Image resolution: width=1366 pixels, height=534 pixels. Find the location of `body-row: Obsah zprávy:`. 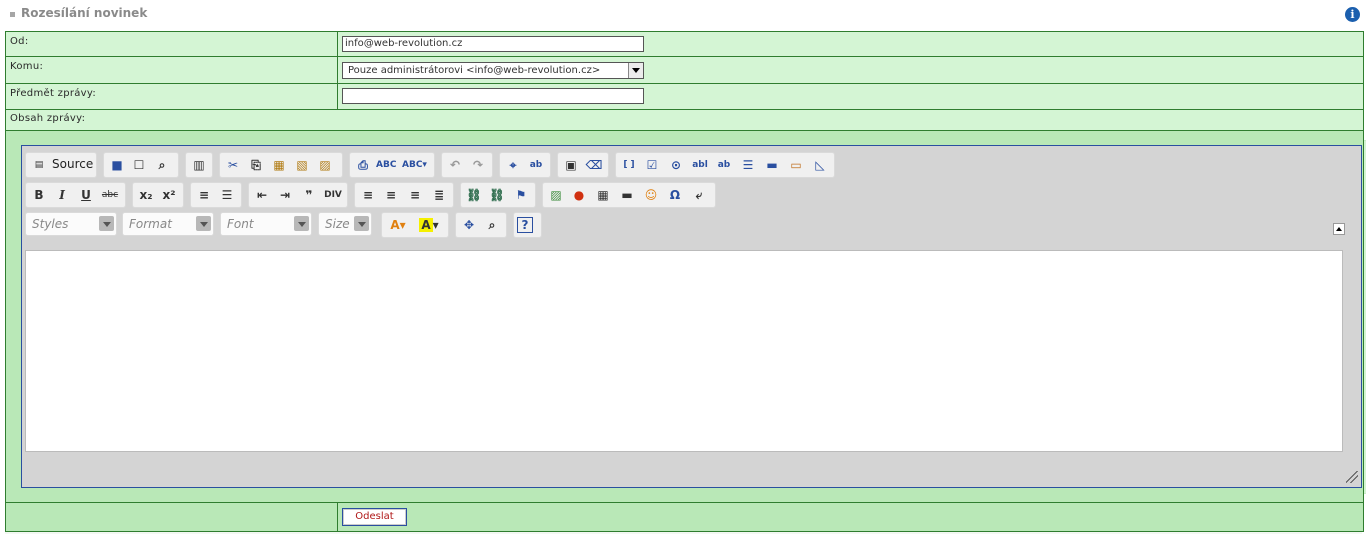

body-row: Obsah zprávy: is located at coordinates (684, 120).